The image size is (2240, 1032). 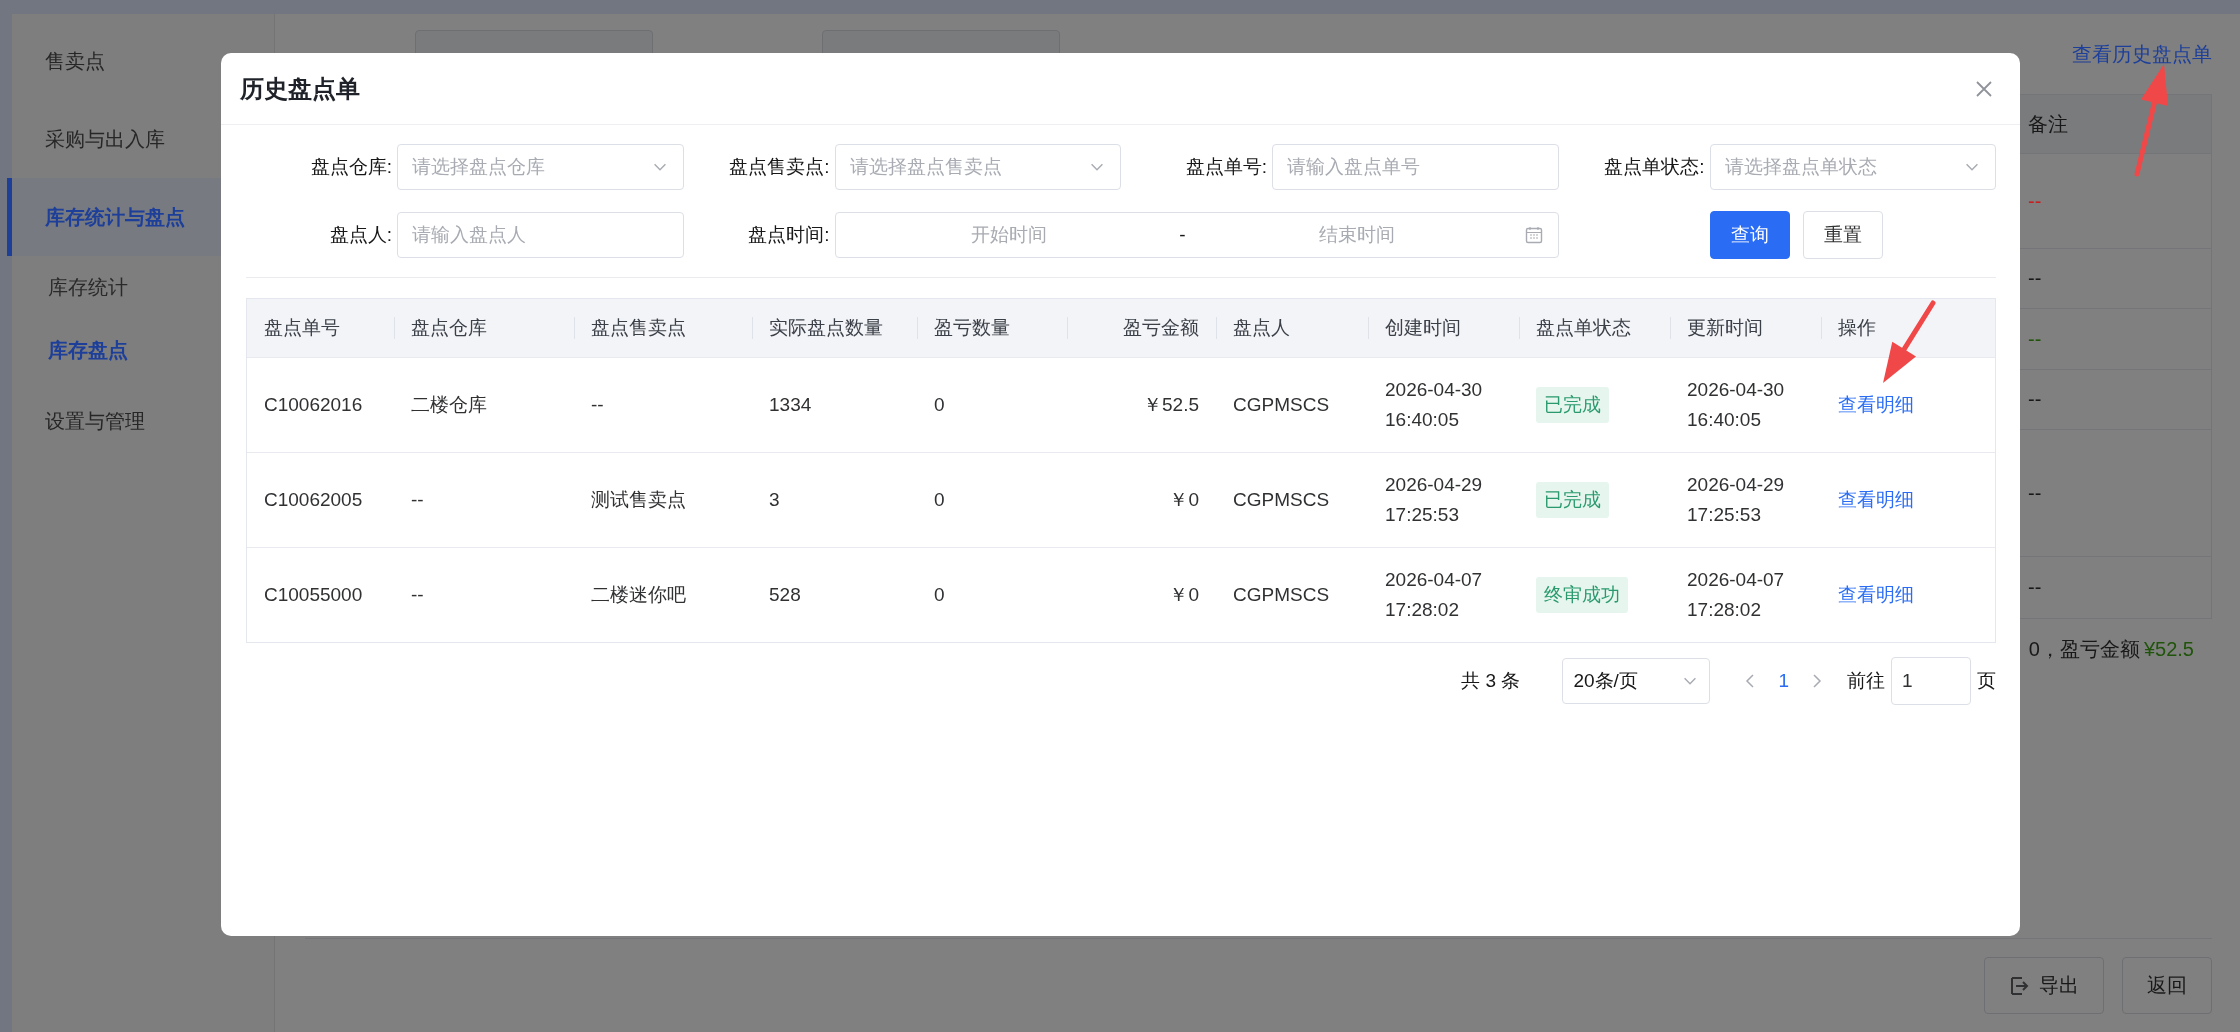 I want to click on column-header: 盘点单号, so click(x=302, y=328).